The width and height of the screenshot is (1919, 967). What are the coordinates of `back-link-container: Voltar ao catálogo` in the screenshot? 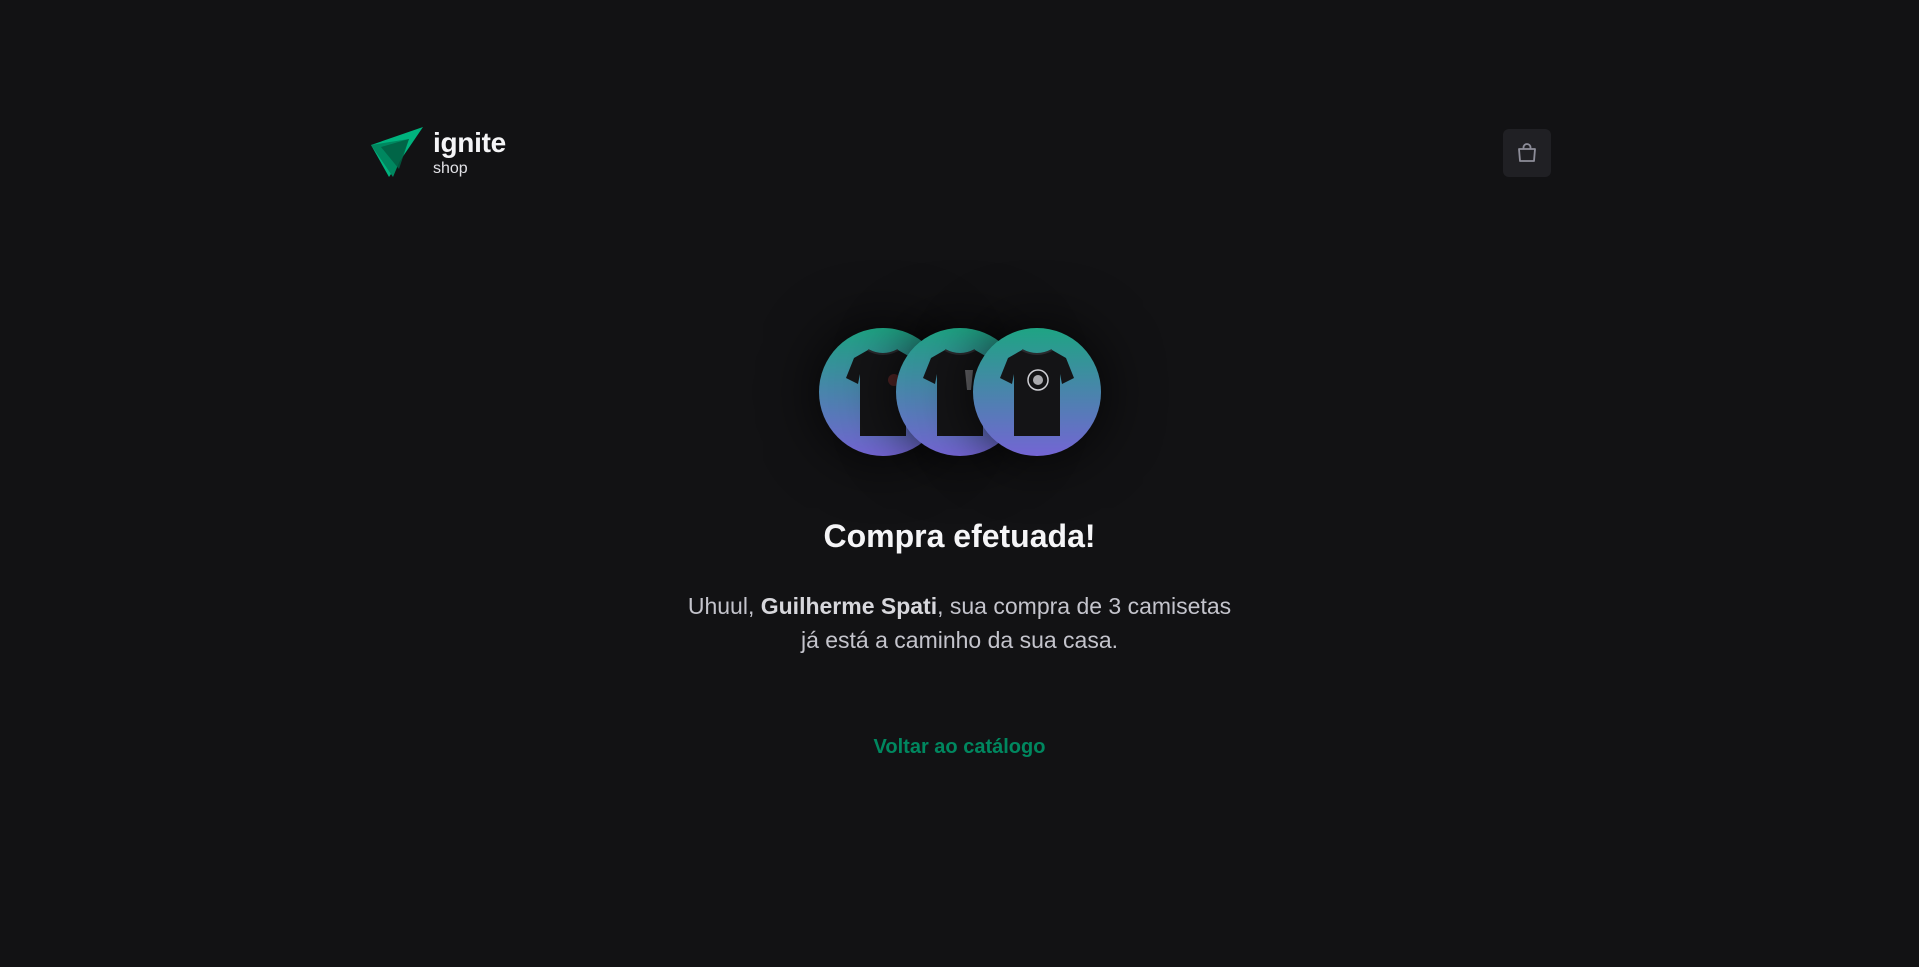 It's located at (959, 747).